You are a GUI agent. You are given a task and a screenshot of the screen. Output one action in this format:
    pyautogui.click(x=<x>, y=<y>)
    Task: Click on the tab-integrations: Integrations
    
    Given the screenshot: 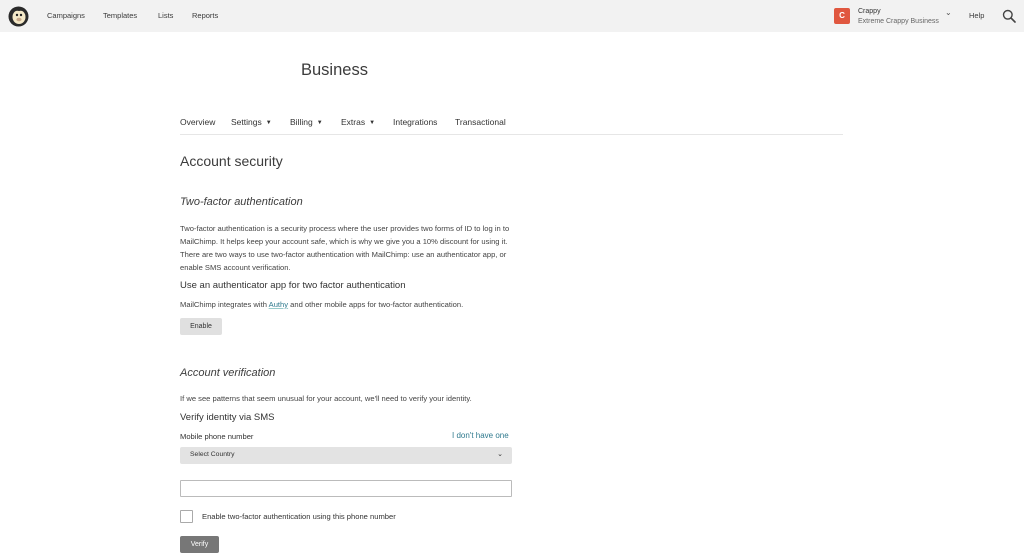 What is the action you would take?
    pyautogui.click(x=415, y=122)
    